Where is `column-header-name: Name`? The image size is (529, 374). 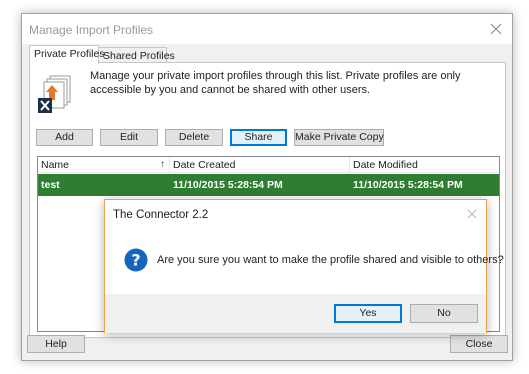
column-header-name: Name is located at coordinates (55, 165).